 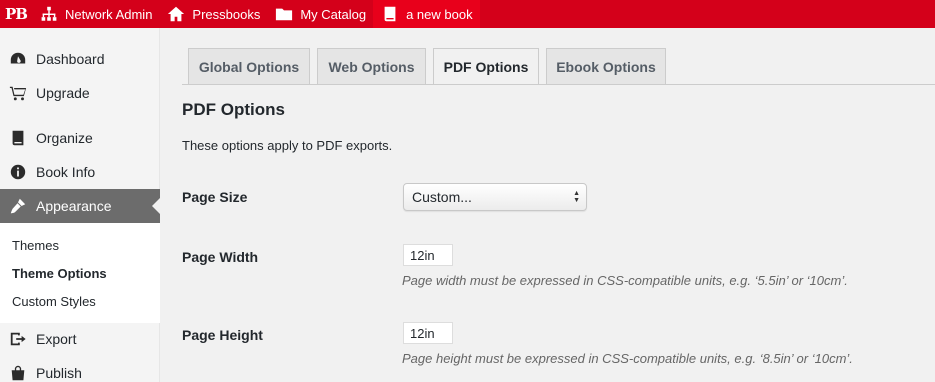 I want to click on dashboard-icon, so click(x=18, y=58).